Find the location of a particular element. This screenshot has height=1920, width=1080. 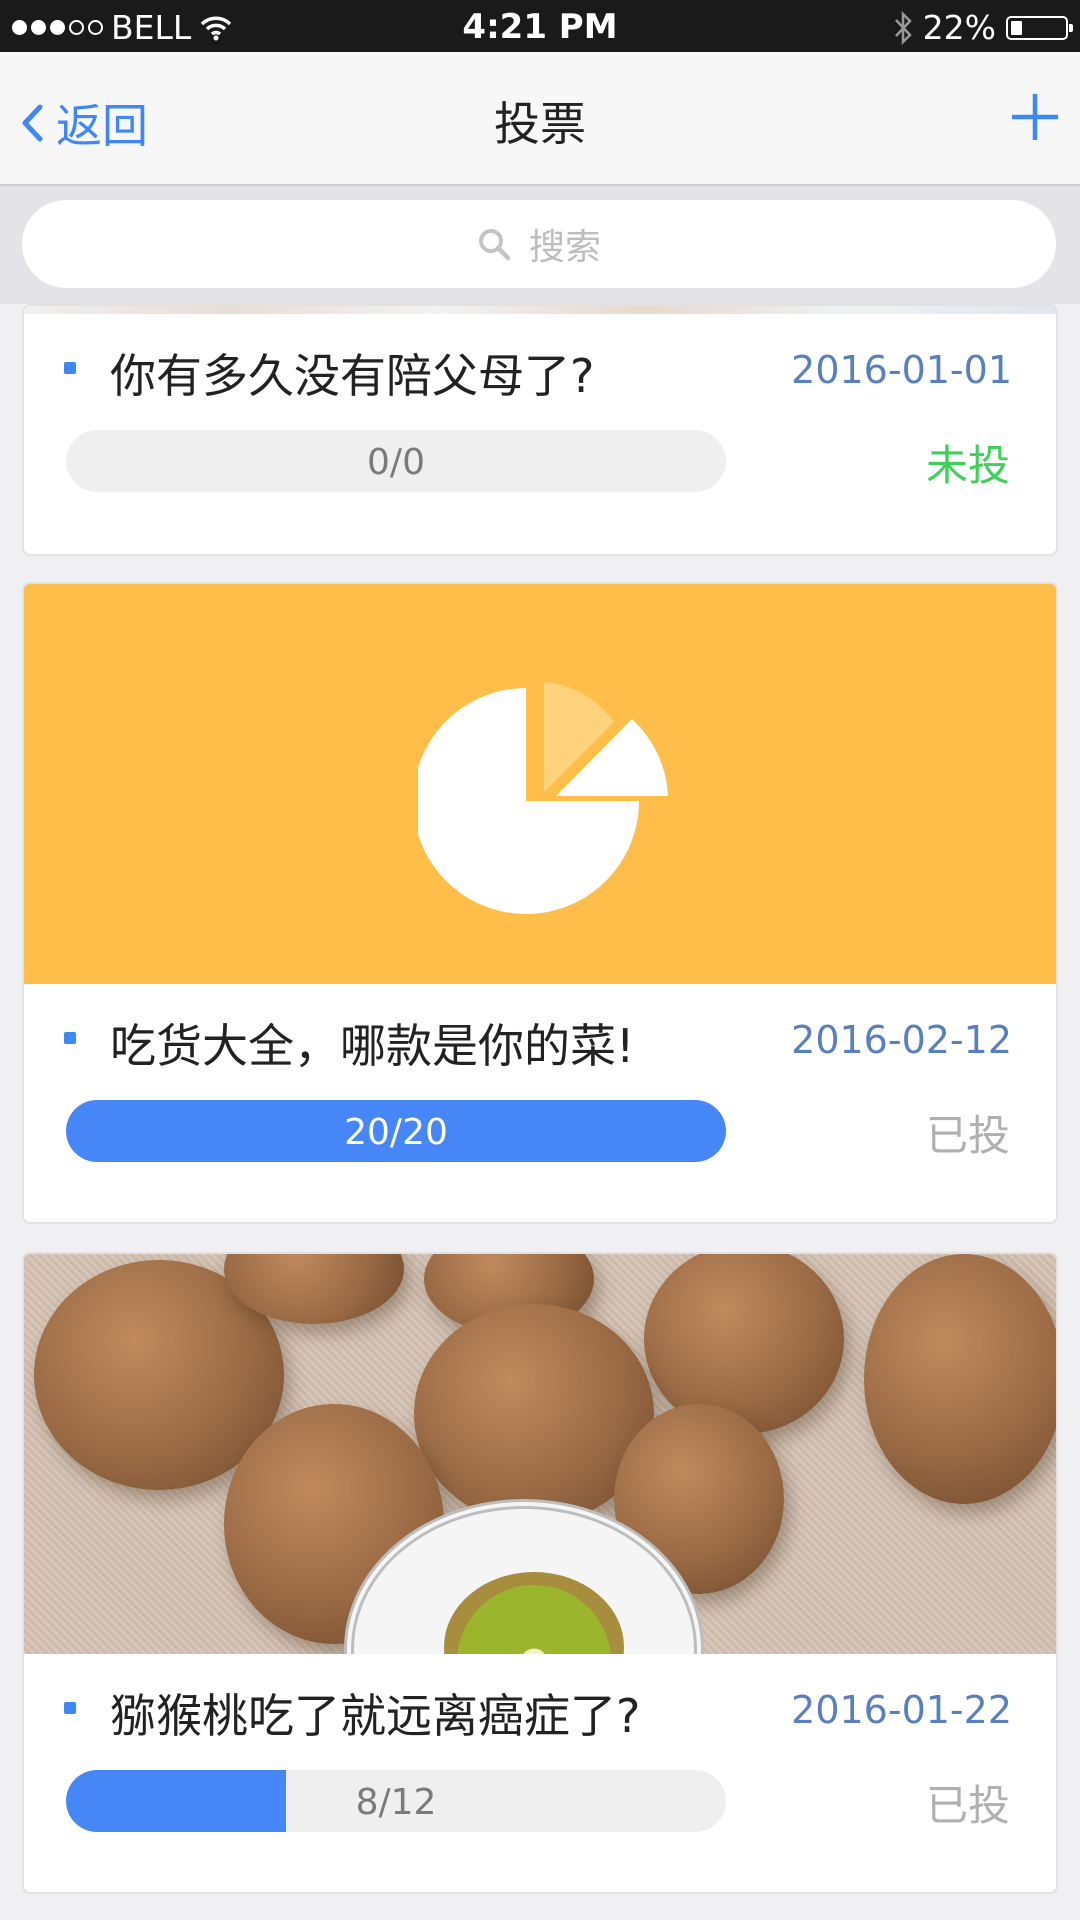

vote-progress-label: 8/12 is located at coordinates (396, 1802).